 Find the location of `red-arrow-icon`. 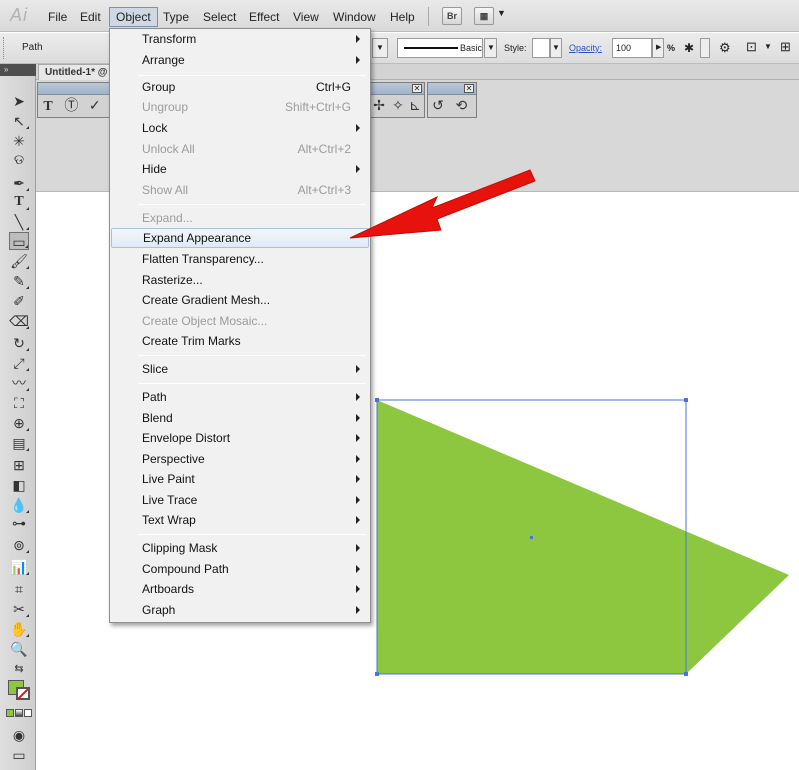

red-arrow-icon is located at coordinates (442, 204).